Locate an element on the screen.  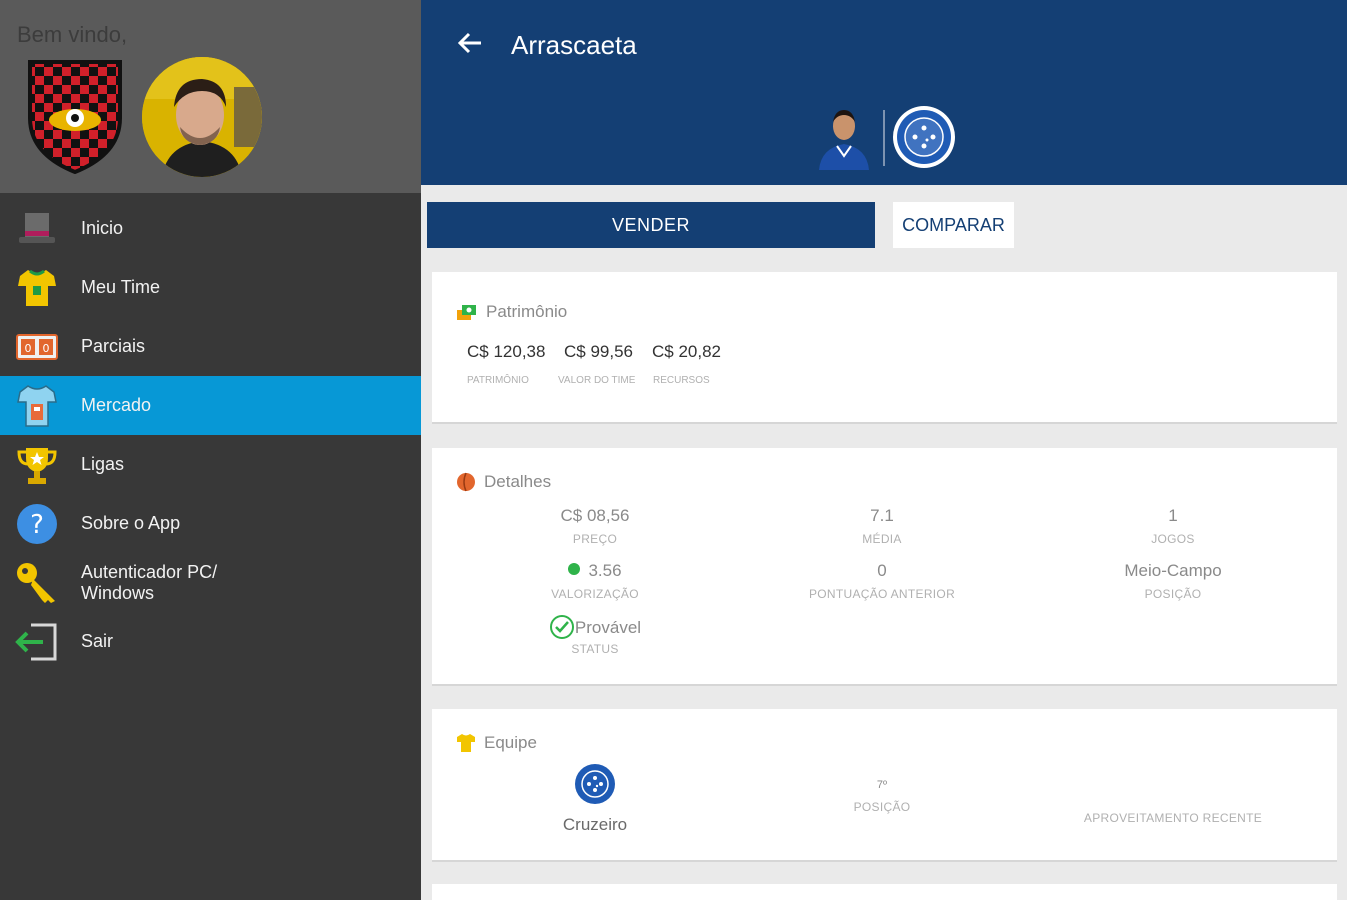
position-stat: Meio-Campo POSIÇÃO is located at coordinates (1173, 581).